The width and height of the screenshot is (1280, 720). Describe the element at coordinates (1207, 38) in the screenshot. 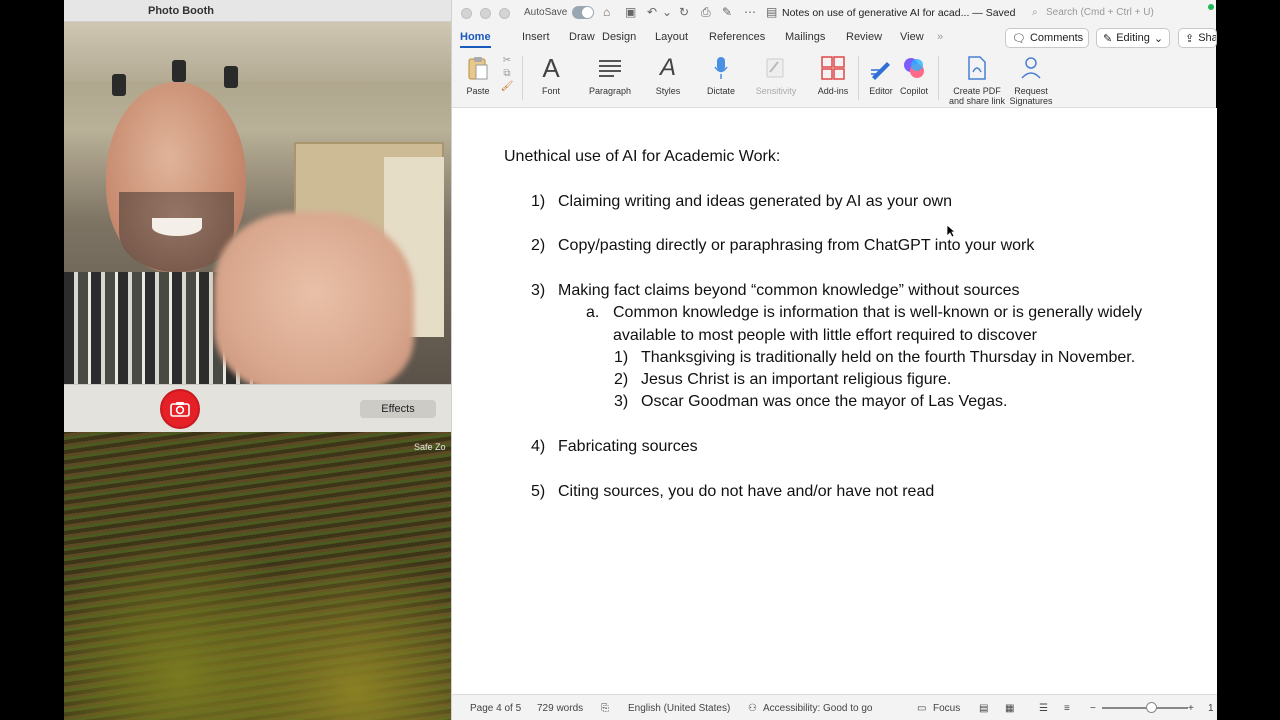

I see `share-label: Sha` at that location.